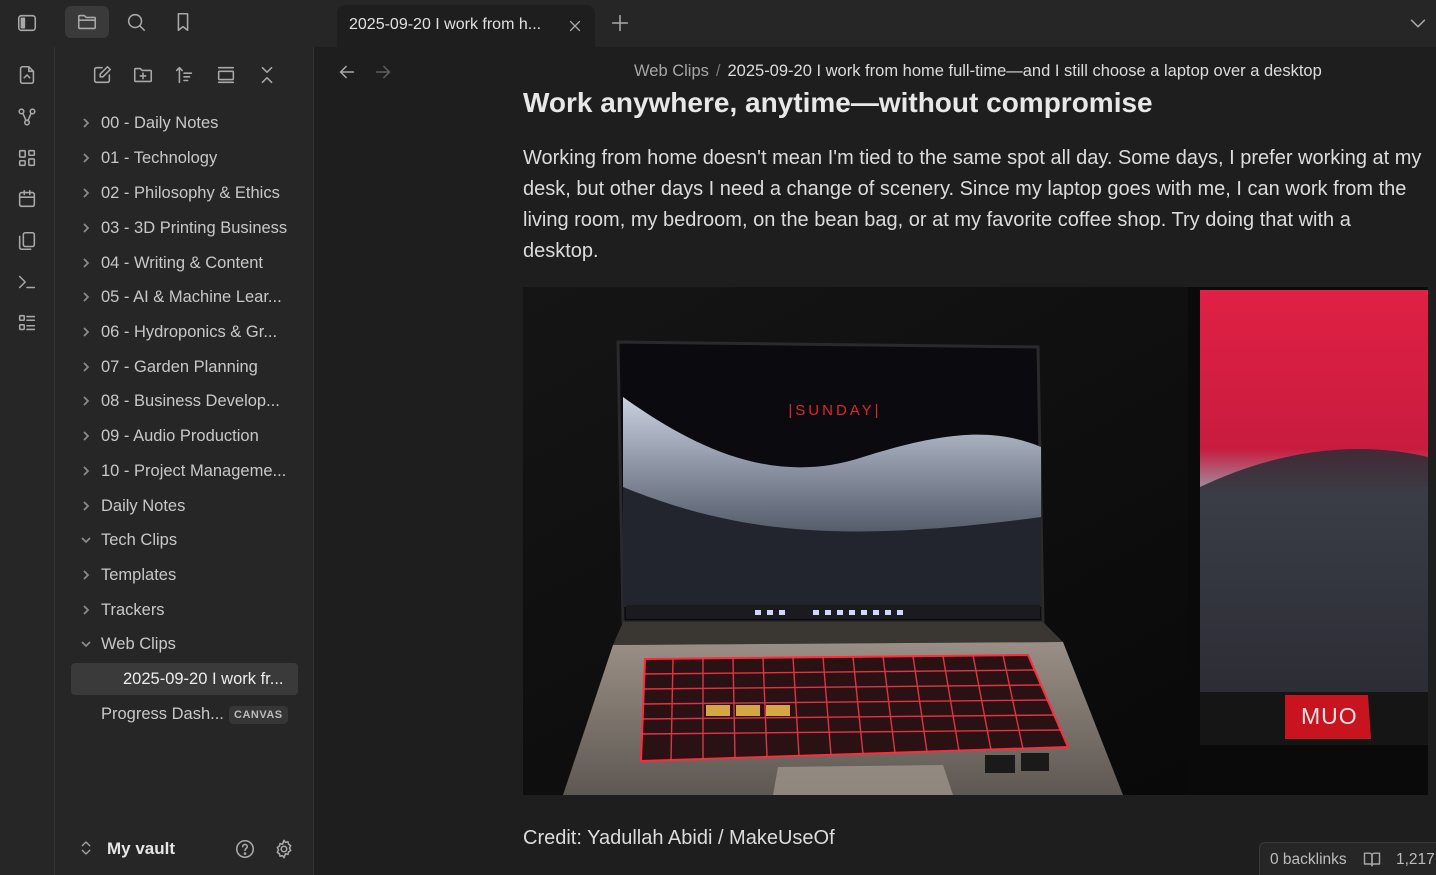  What do you see at coordinates (141, 849) in the screenshot?
I see `vault-name: My vault` at bounding box center [141, 849].